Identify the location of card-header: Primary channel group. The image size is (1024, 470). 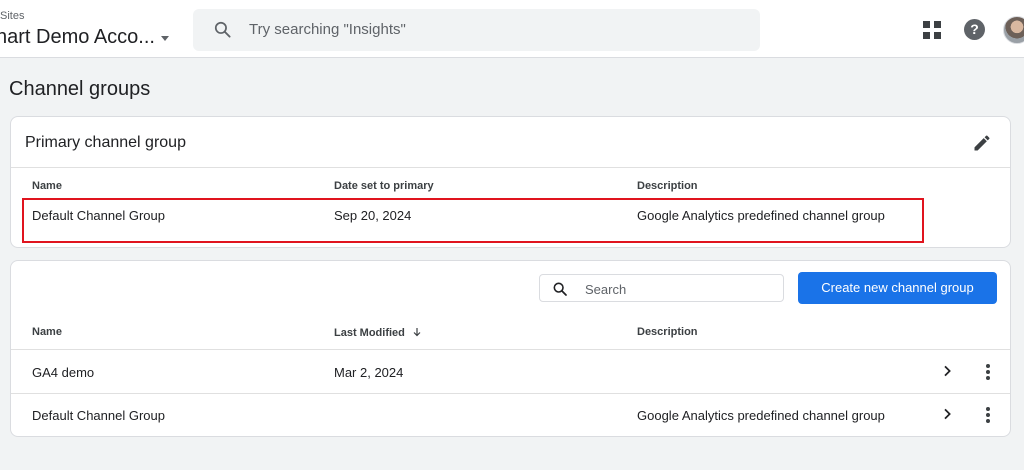
(510, 142).